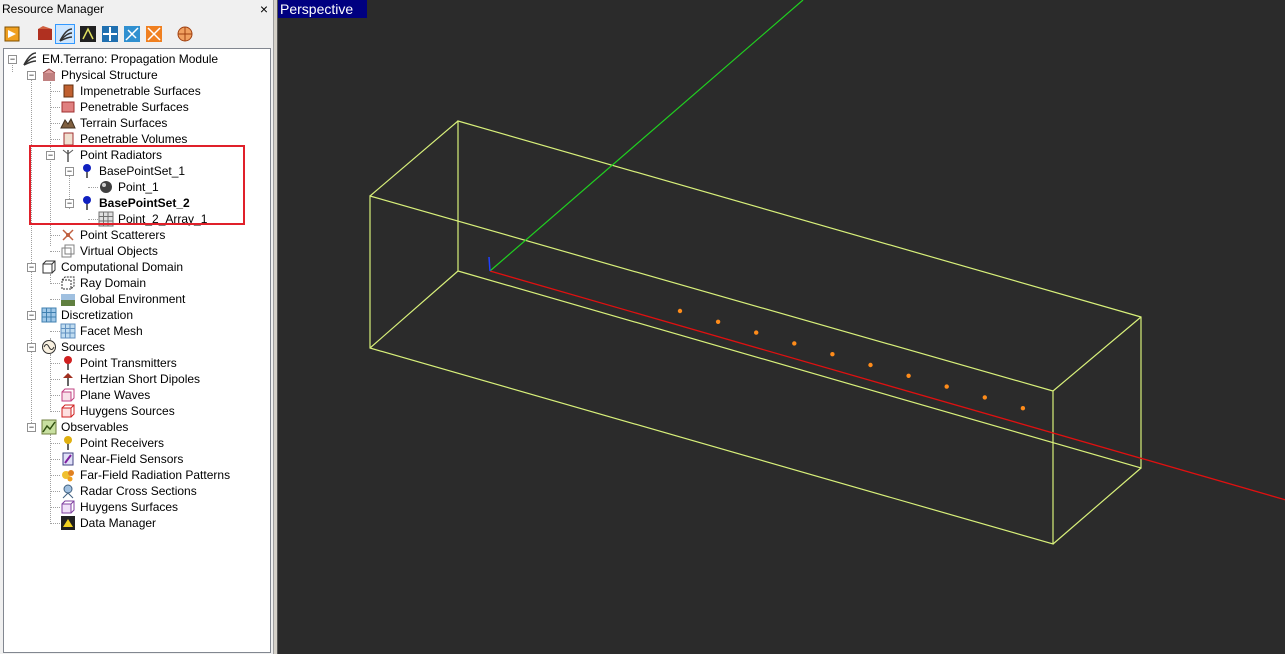  I want to click on tree-item-point-transmitters: Point Transmitters, so click(134, 363).